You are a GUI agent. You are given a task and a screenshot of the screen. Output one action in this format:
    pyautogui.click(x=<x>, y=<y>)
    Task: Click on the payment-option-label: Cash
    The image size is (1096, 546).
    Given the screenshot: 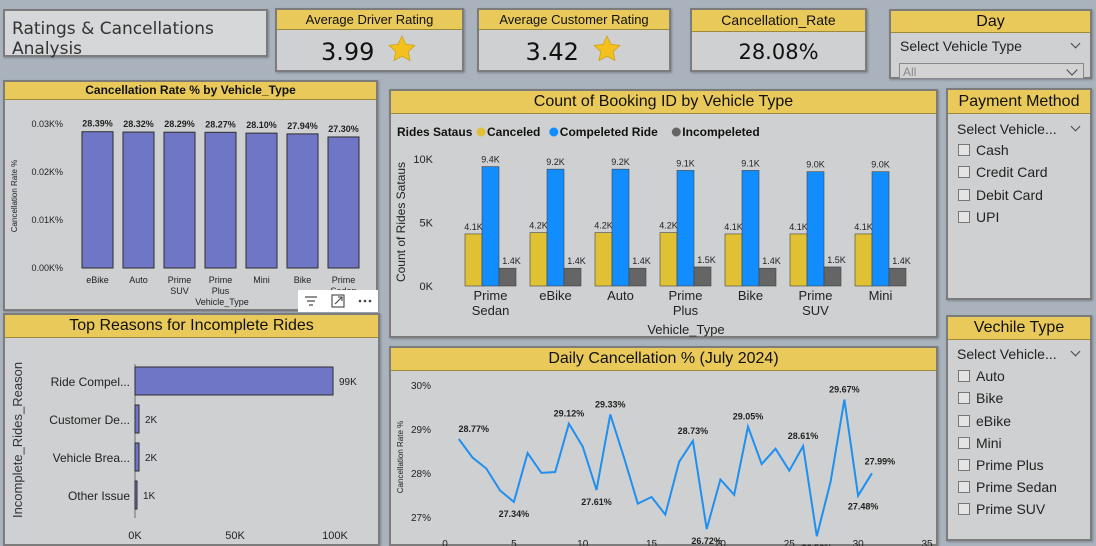 What is the action you would take?
    pyautogui.click(x=992, y=150)
    